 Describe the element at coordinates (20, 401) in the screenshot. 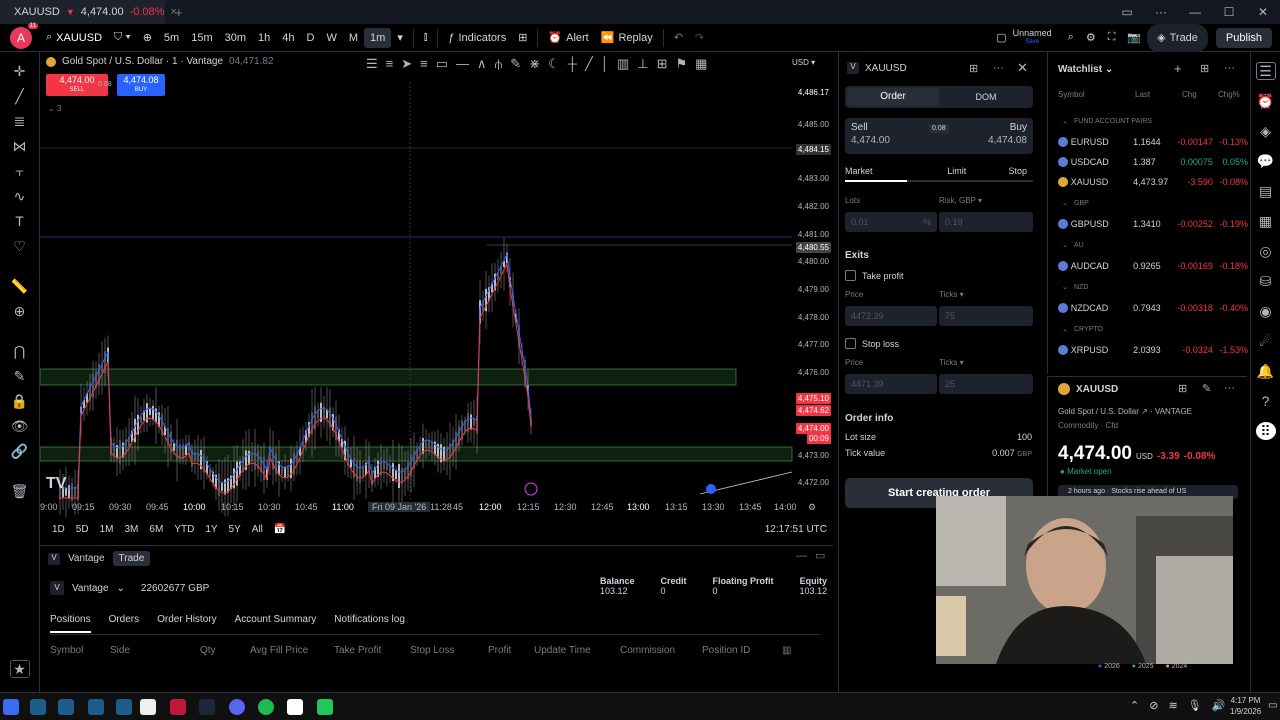

I see `lock-icon: 🔒` at that location.